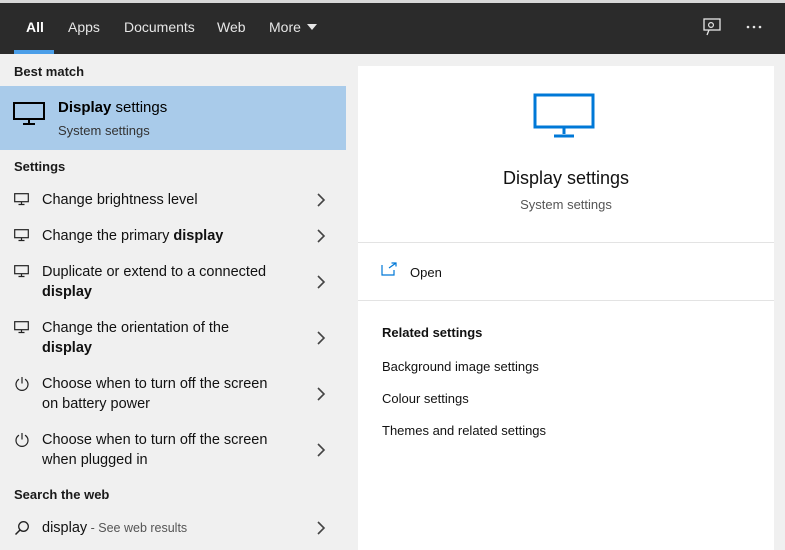 The height and width of the screenshot is (550, 785). What do you see at coordinates (40, 166) in the screenshot?
I see `settings-heading: Settings` at bounding box center [40, 166].